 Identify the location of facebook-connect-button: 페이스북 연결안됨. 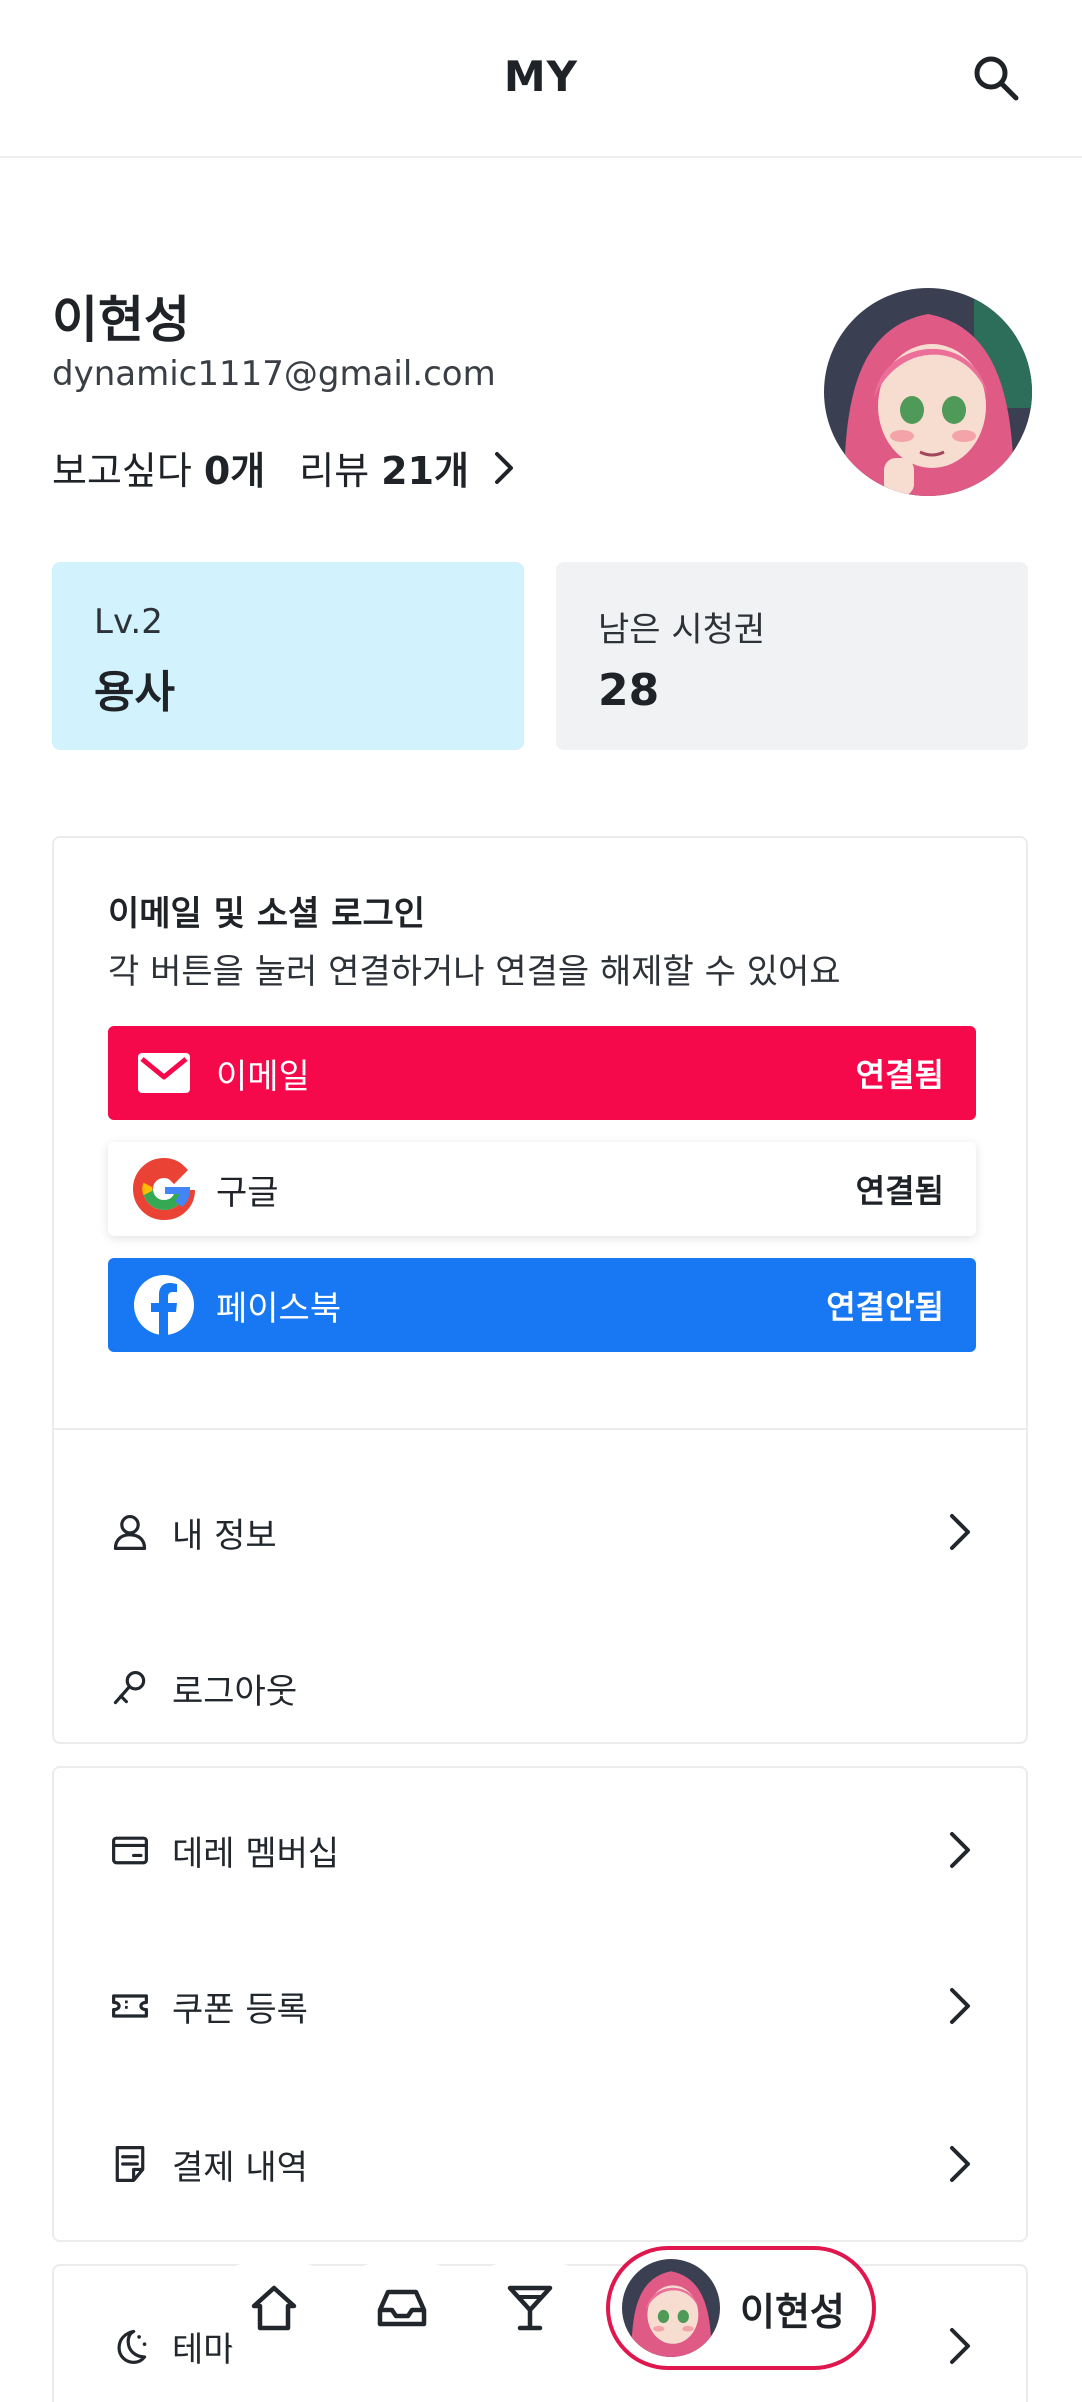
(542, 1305).